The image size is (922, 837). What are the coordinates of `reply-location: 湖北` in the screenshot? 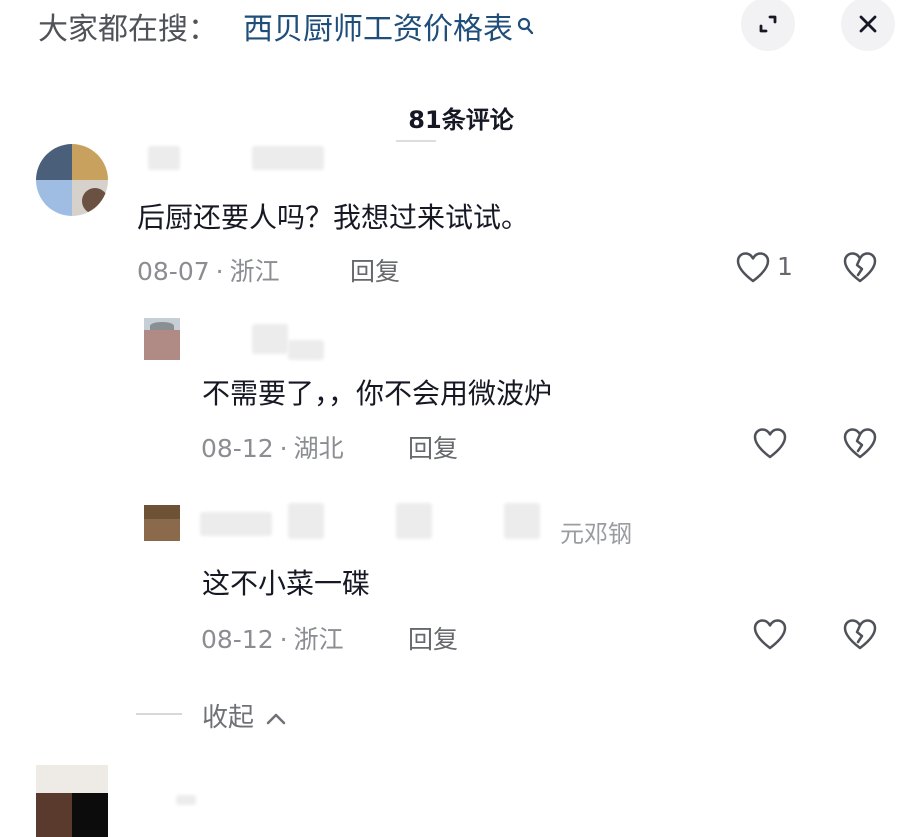 It's located at (318, 448).